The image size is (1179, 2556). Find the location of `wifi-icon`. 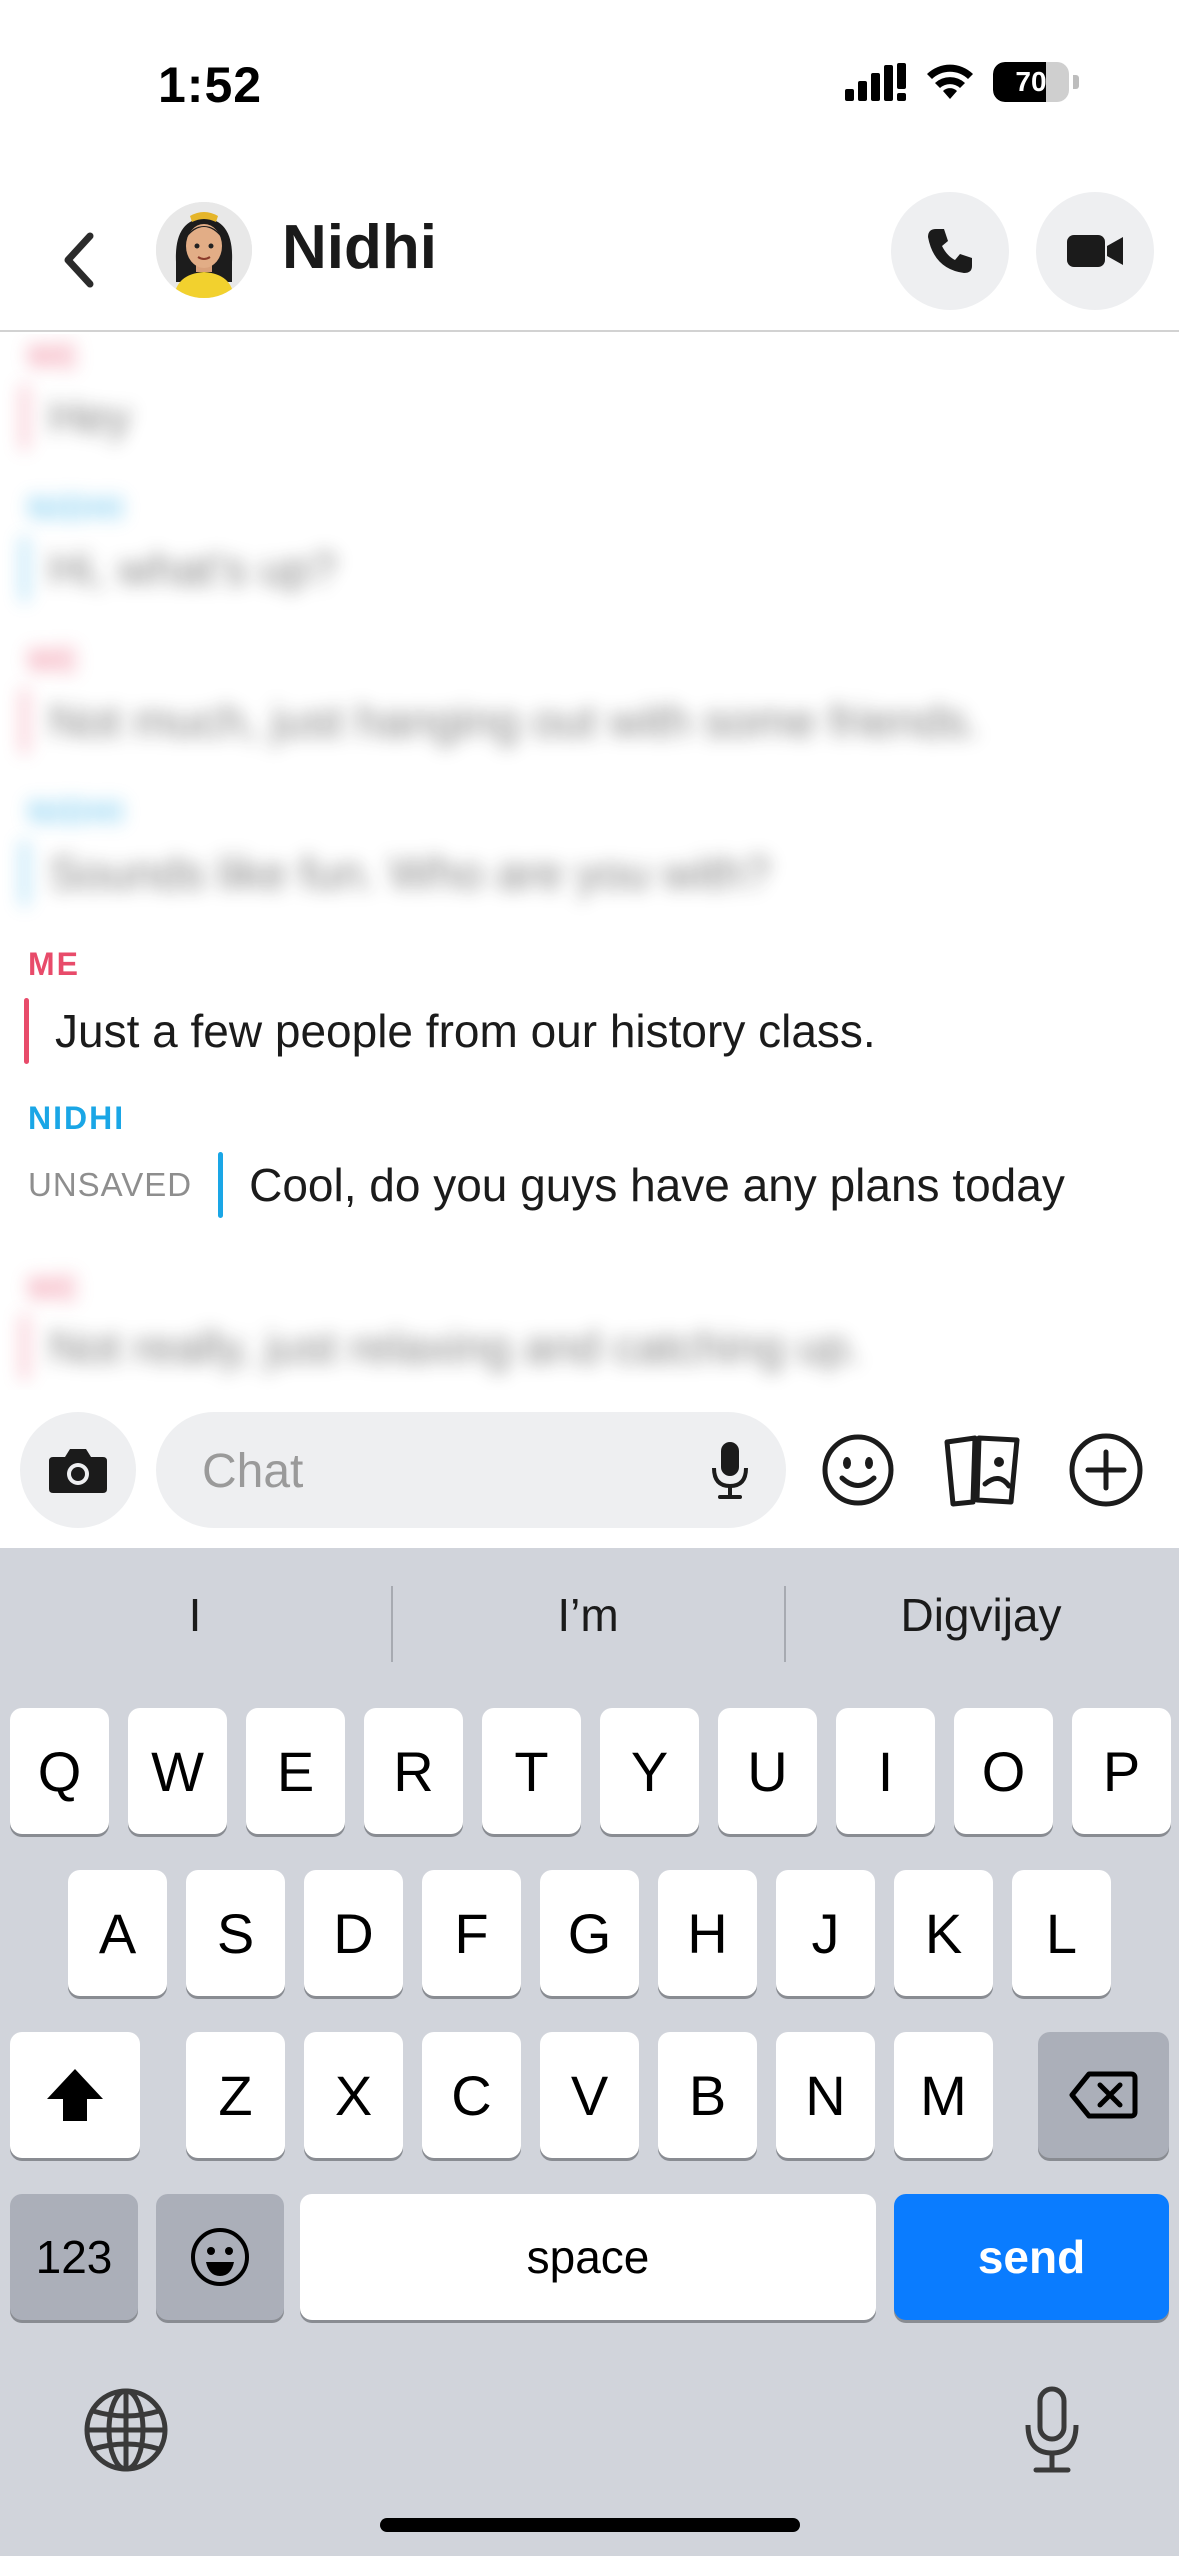

wifi-icon is located at coordinates (950, 81).